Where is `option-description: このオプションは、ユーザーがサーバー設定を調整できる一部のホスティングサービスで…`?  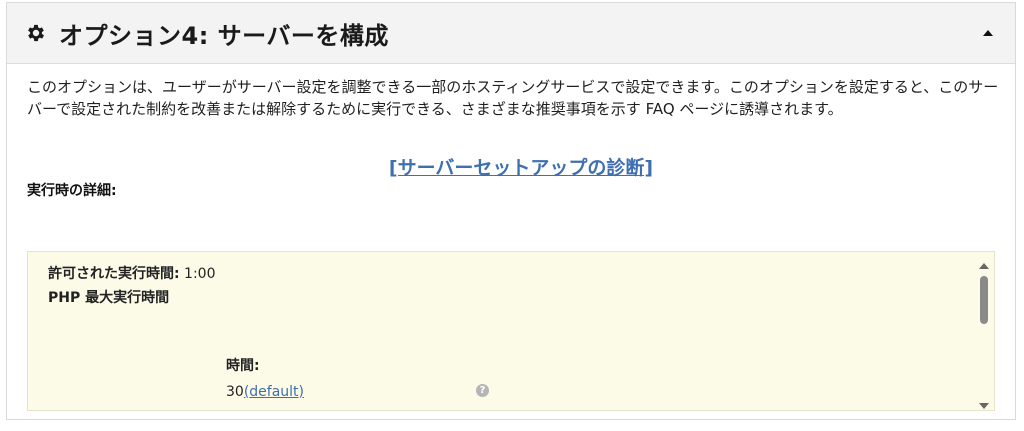 option-description: このオプションは、ユーザーがサーバー設定を調整できる一部のホスティングサービスで… is located at coordinates (513, 98).